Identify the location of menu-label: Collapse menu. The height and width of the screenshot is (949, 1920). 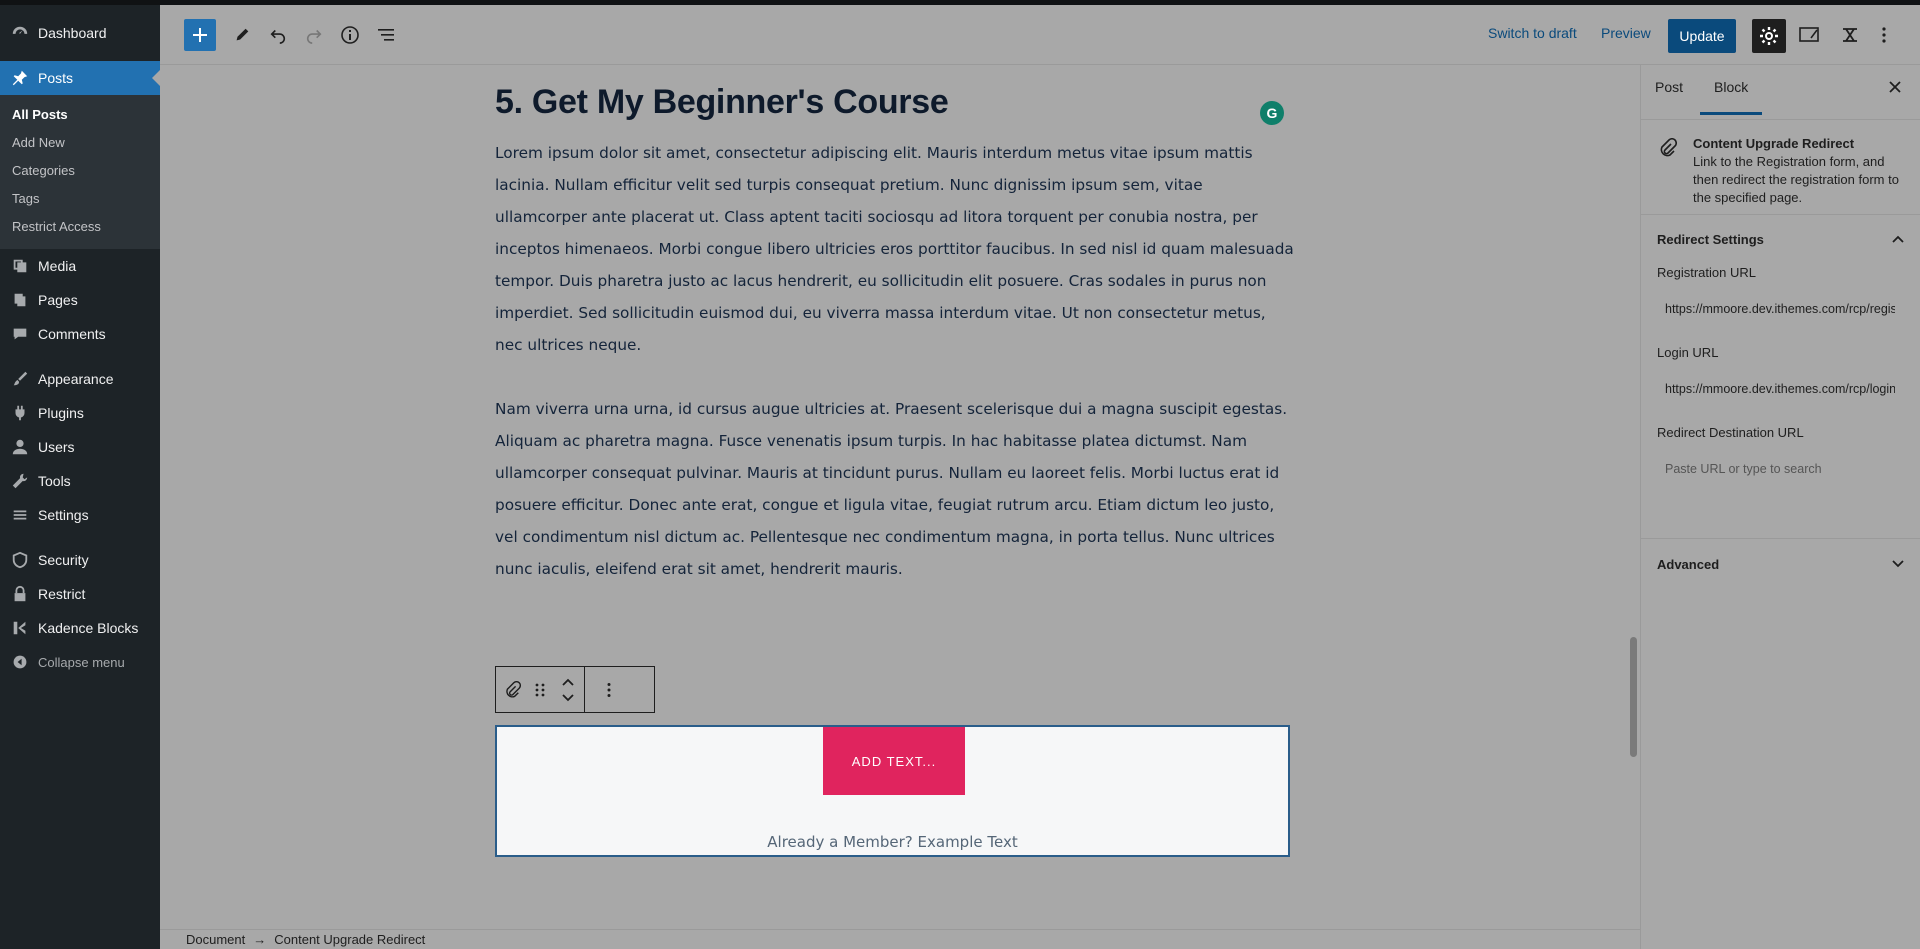
(81, 662).